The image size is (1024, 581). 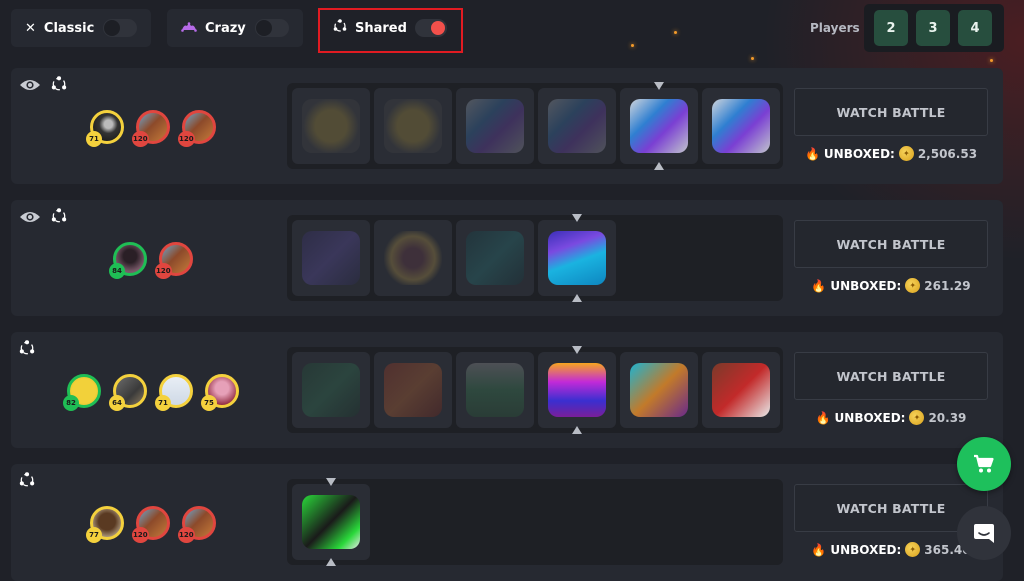 I want to click on unboxed-total: 🔥 UNBOXED: ✦ 261.29, so click(x=891, y=285).